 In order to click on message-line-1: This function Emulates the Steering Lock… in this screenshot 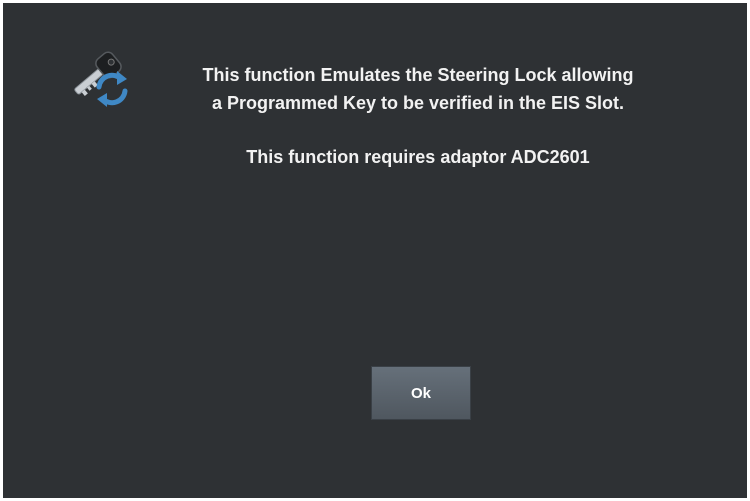, I will do `click(418, 75)`.